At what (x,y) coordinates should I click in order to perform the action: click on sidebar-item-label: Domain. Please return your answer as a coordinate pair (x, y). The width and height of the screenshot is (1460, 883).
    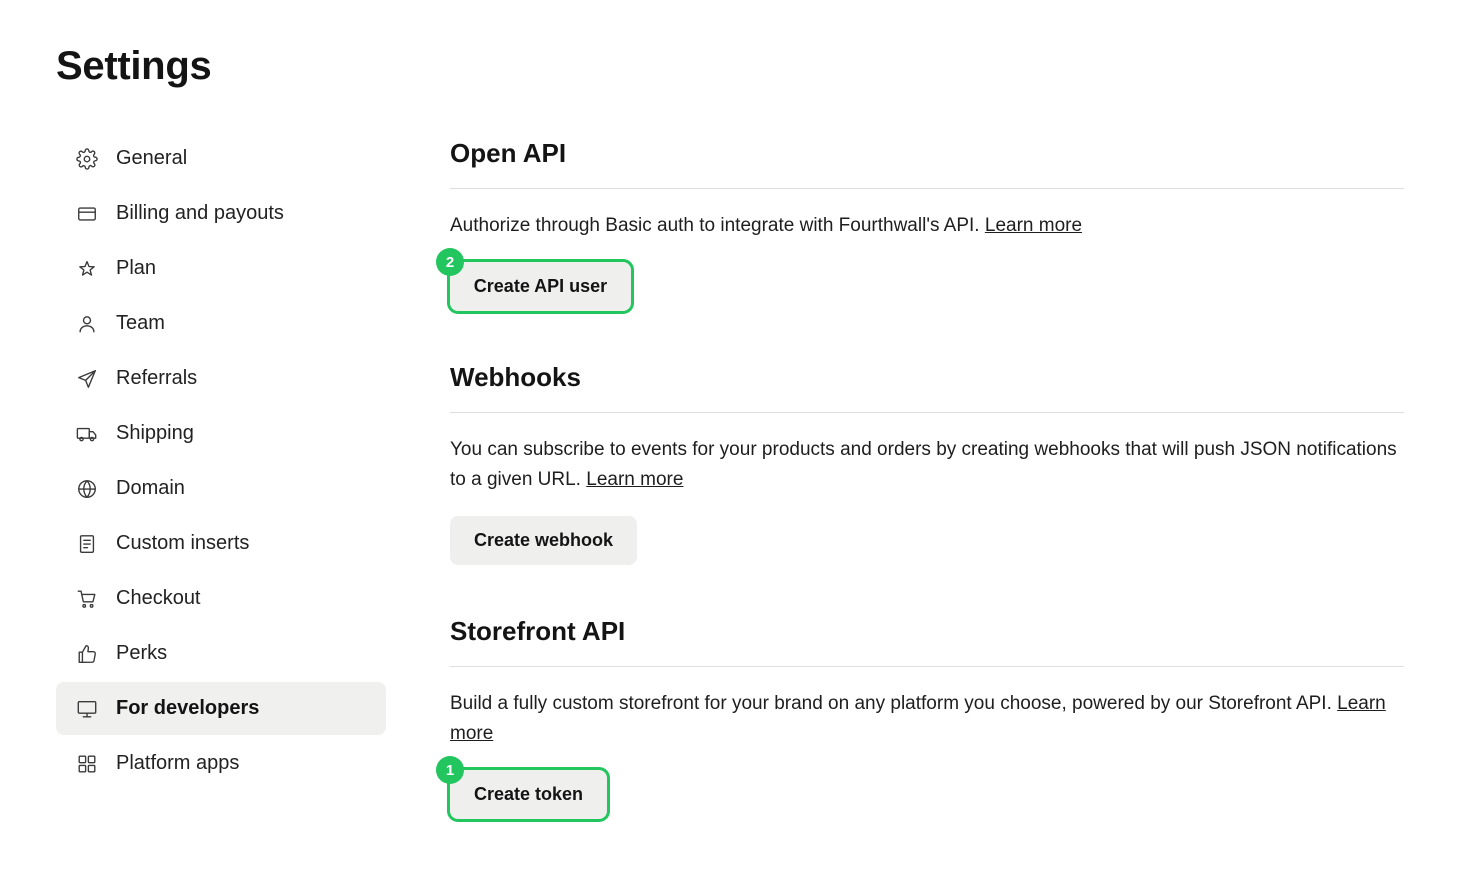
    Looking at the image, I should click on (150, 488).